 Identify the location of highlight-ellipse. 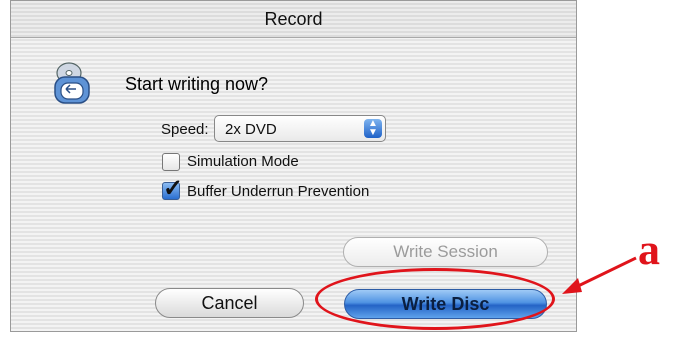
(435, 299).